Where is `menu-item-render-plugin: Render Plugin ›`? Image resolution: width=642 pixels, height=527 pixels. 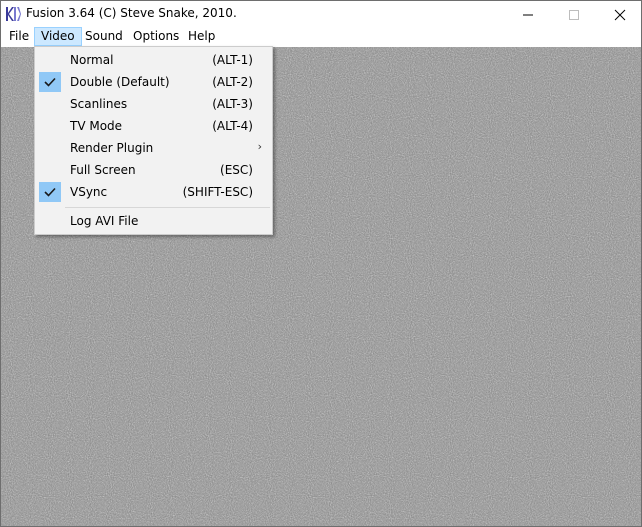 menu-item-render-plugin: Render Plugin › is located at coordinates (153, 148).